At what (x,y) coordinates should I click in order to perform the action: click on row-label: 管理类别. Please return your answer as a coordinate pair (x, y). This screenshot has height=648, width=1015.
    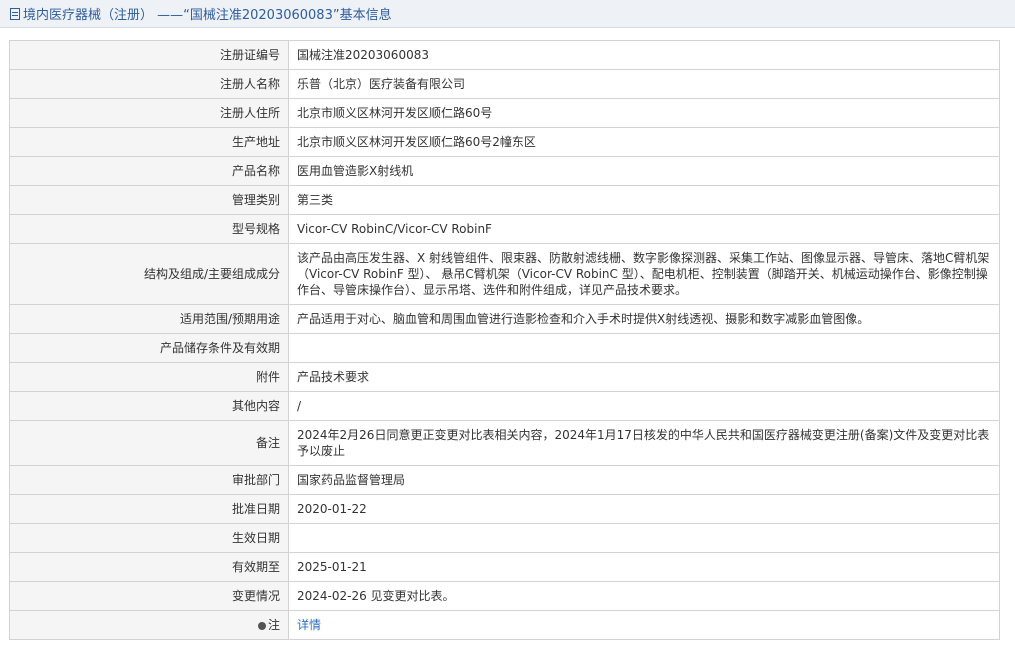
    Looking at the image, I should click on (149, 200).